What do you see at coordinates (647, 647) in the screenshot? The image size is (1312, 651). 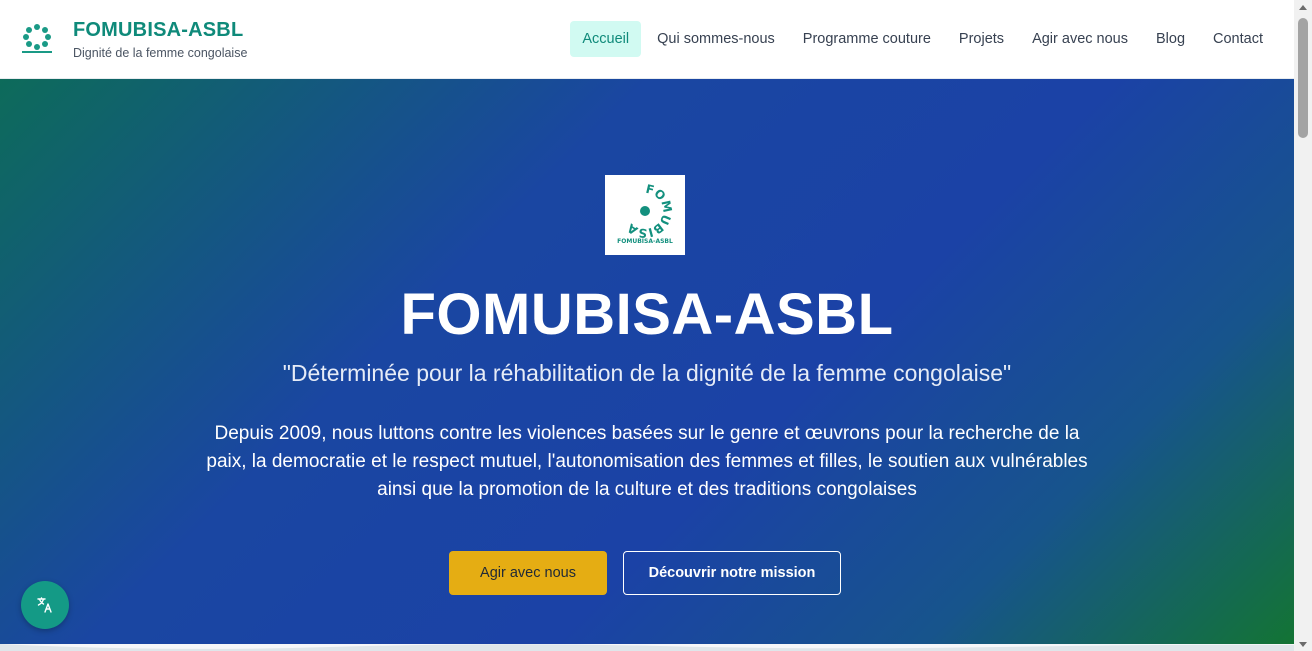 I see `section-divider` at bounding box center [647, 647].